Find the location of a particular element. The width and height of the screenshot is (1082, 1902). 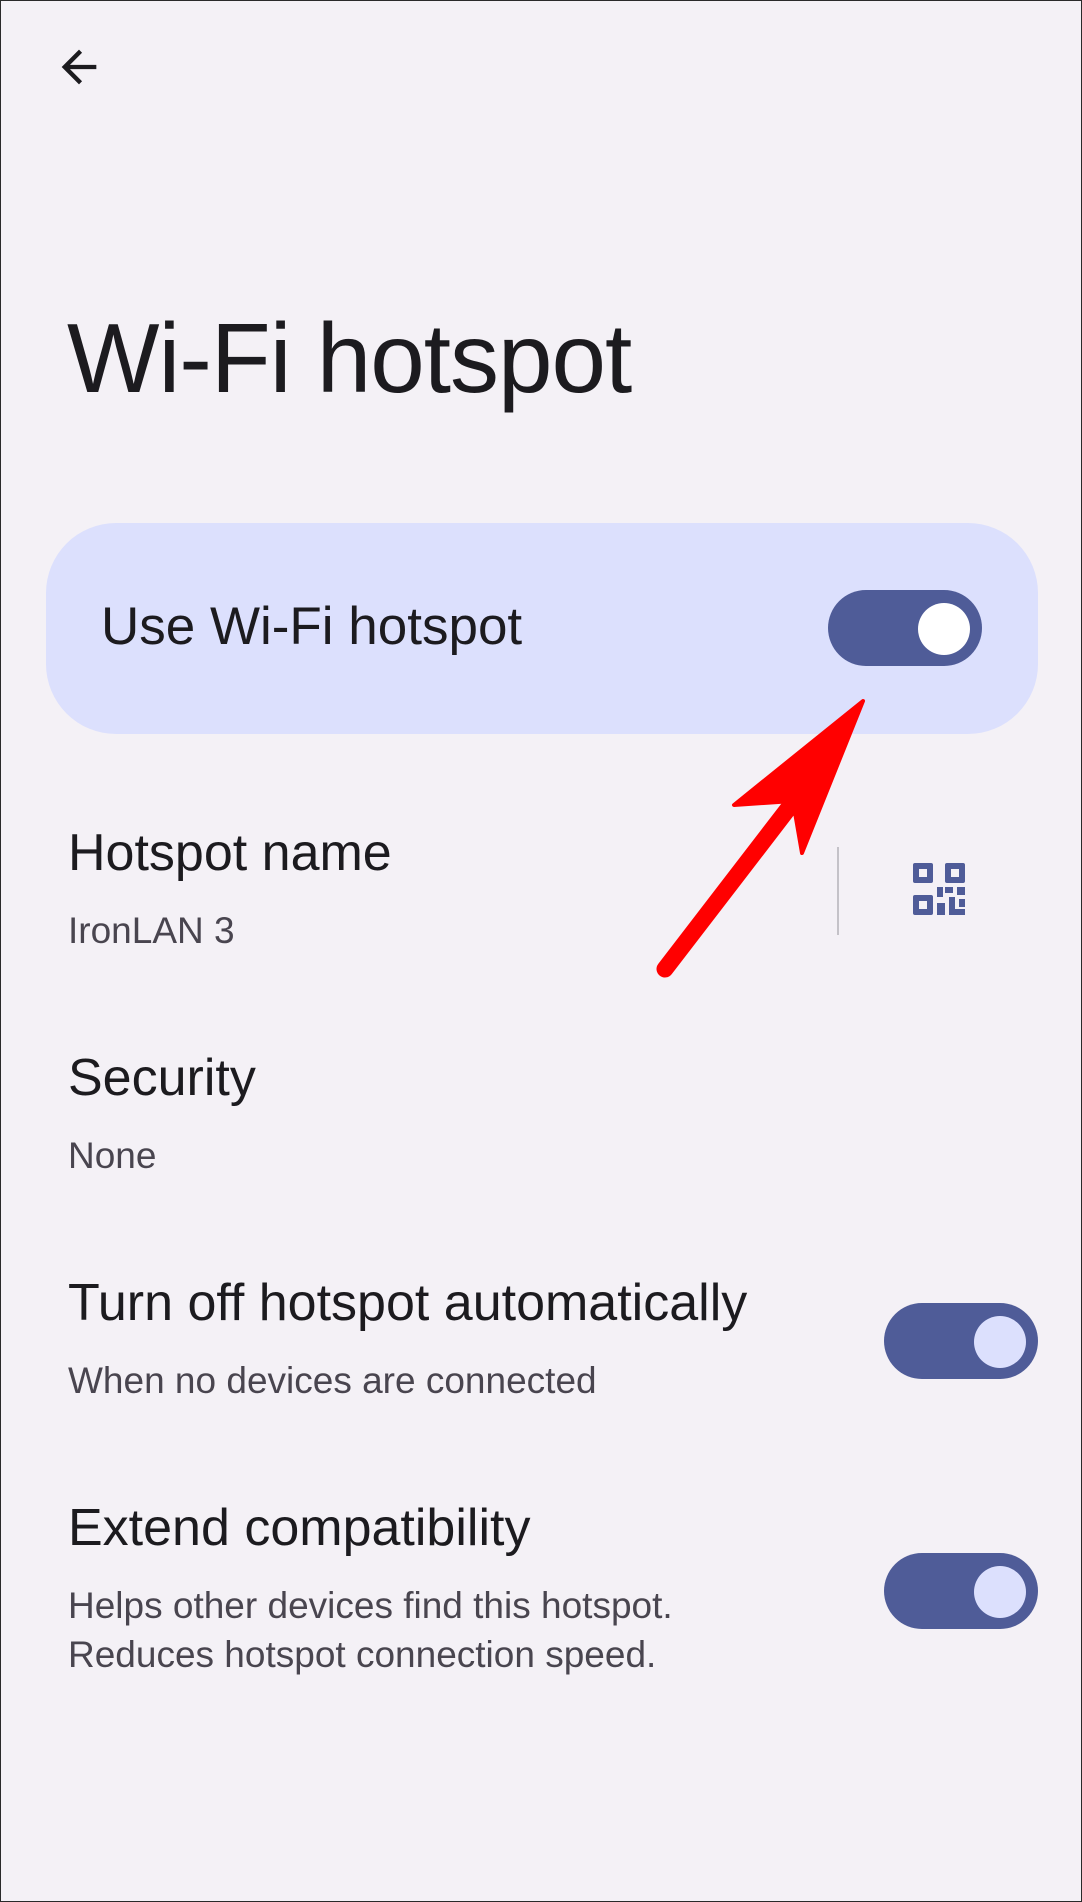

hotspot-name-value: IronLAN 3 is located at coordinates (151, 930).